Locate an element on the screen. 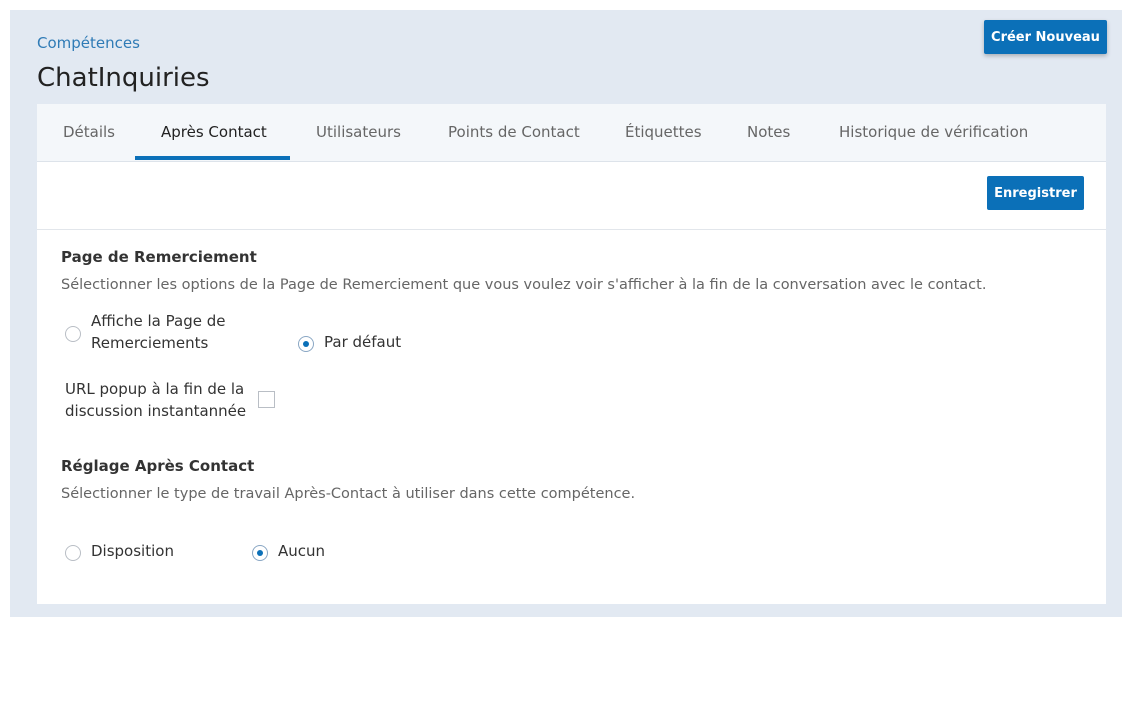  tab-details: Détails is located at coordinates (89, 132).